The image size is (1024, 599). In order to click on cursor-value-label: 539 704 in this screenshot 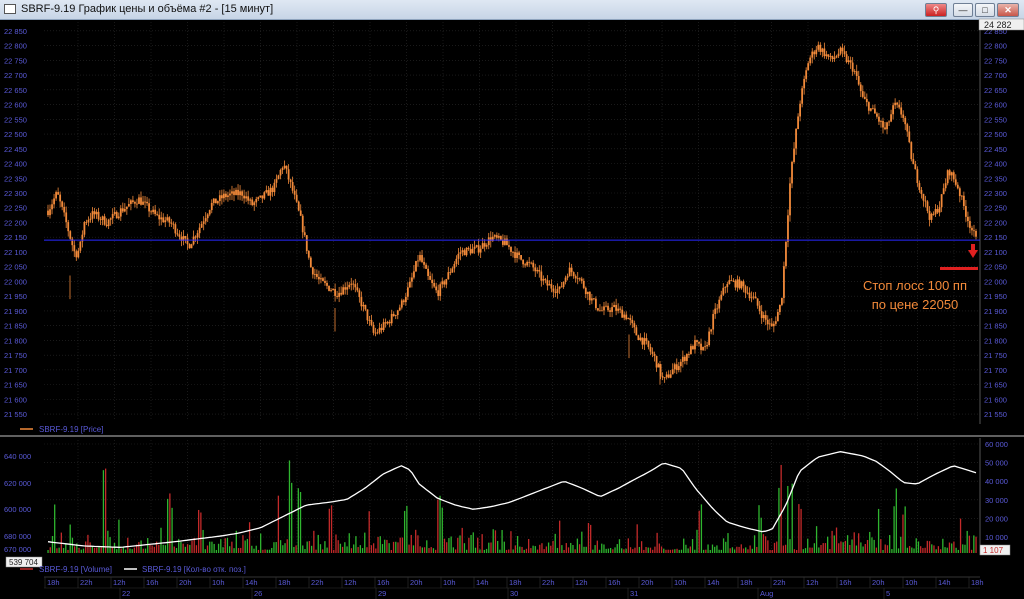, I will do `click(23, 562)`.